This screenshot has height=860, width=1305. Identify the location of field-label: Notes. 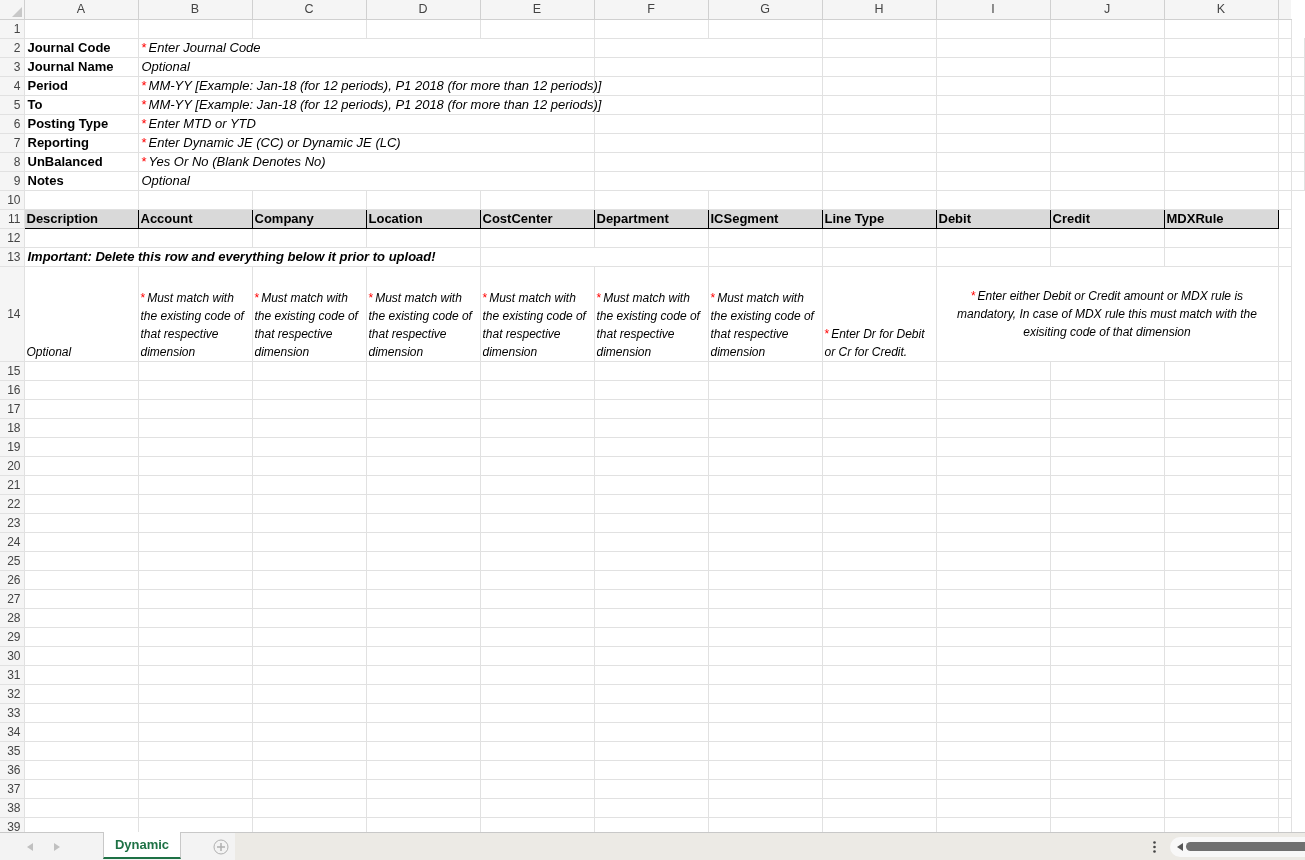
(45, 180).